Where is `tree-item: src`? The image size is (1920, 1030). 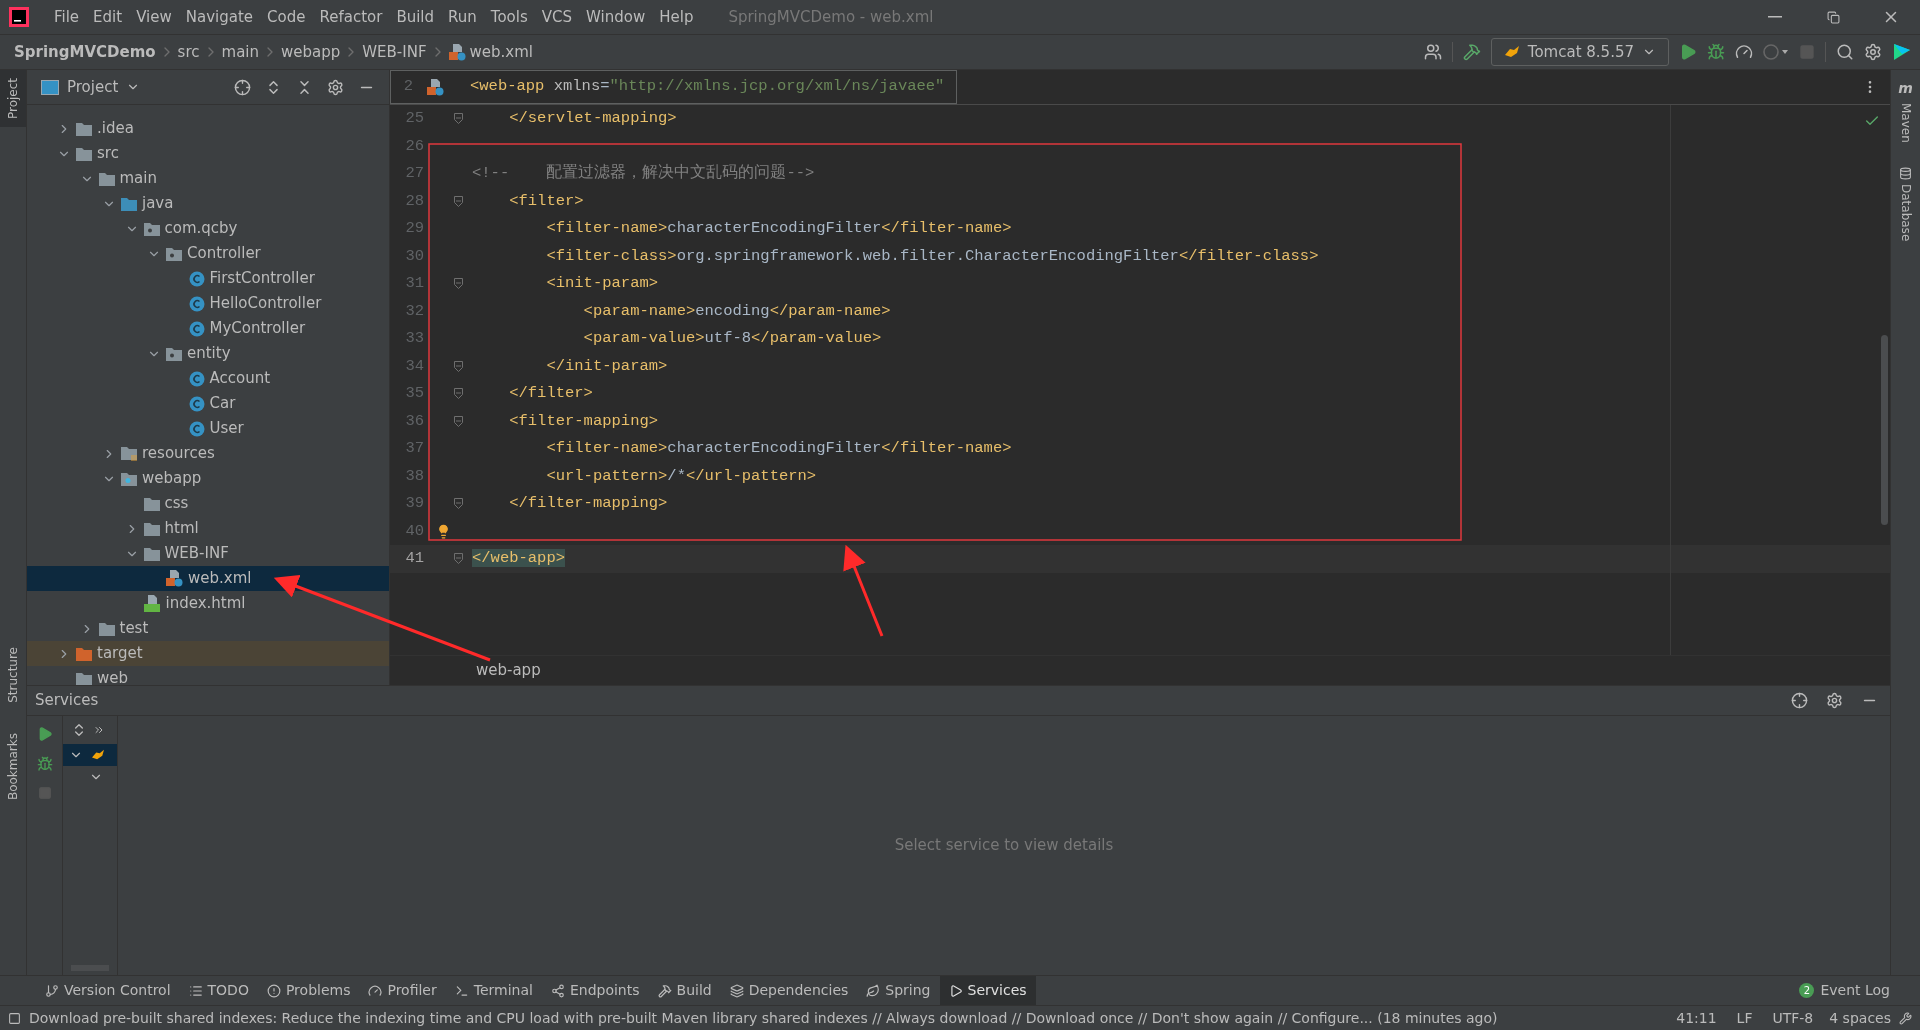
tree-item: src is located at coordinates (208, 153).